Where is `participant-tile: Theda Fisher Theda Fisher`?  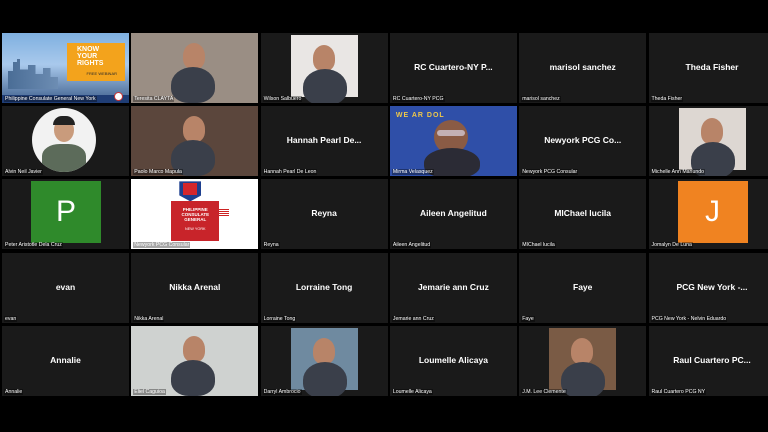
participant-tile: Theda Fisher Theda Fisher is located at coordinates (708, 68).